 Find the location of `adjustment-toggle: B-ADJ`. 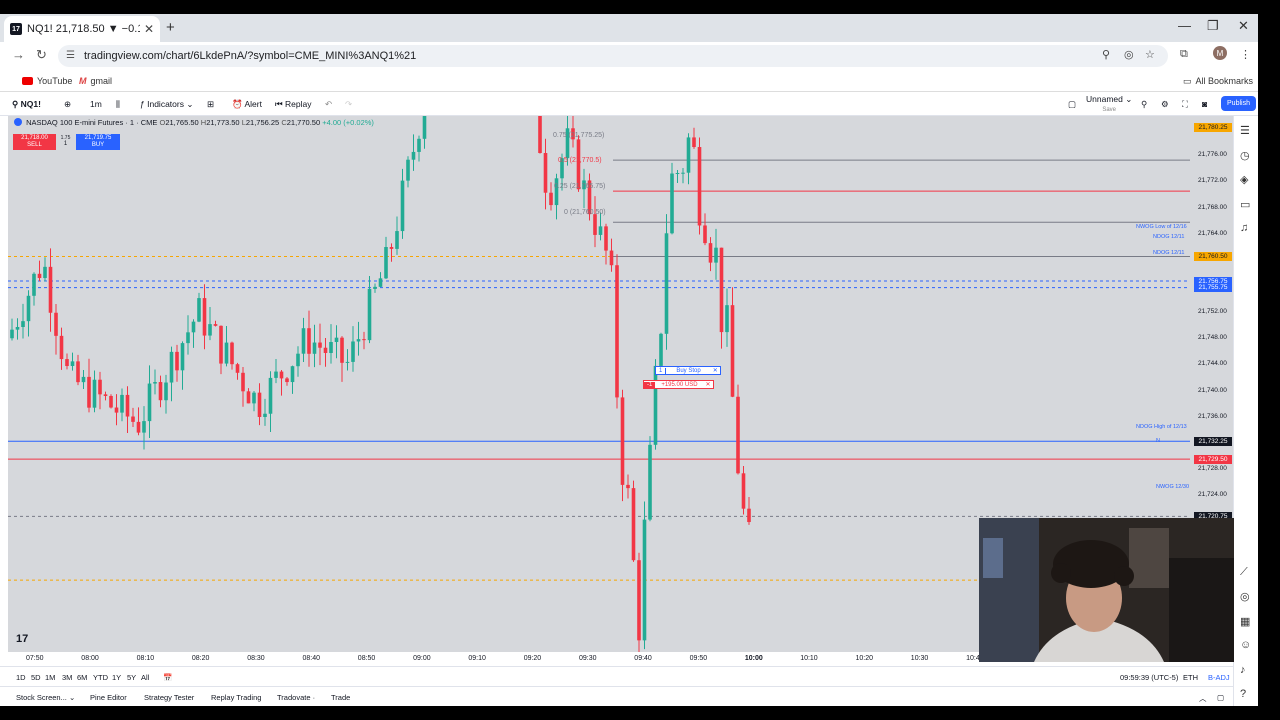

adjustment-toggle: B-ADJ is located at coordinates (1219, 677).